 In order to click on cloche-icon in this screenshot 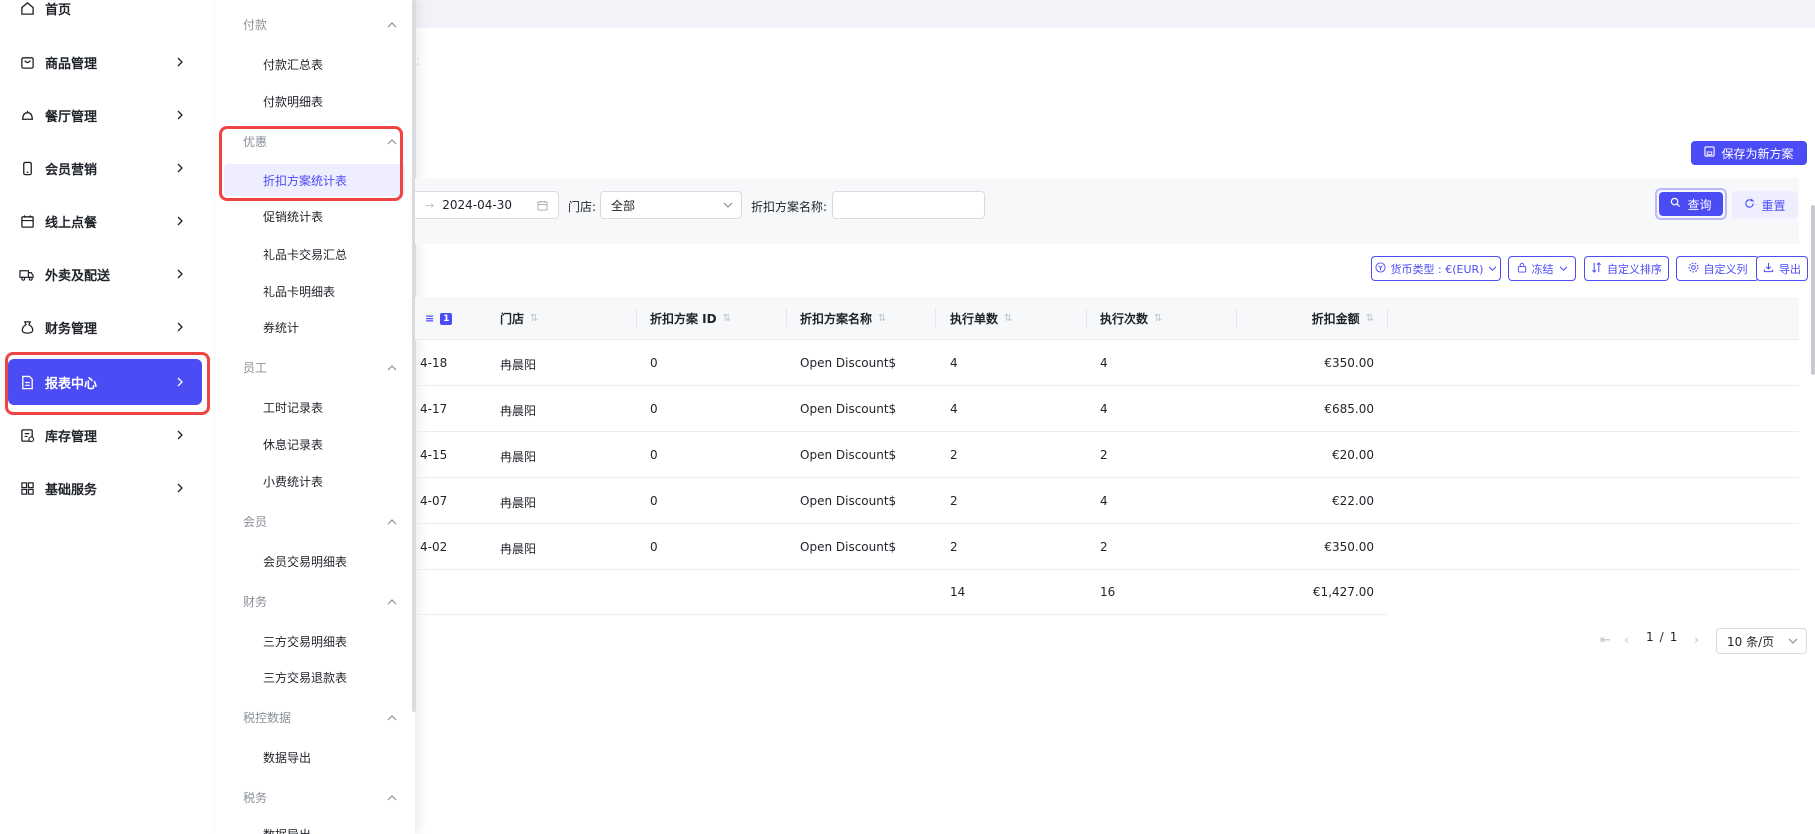, I will do `click(27, 115)`.